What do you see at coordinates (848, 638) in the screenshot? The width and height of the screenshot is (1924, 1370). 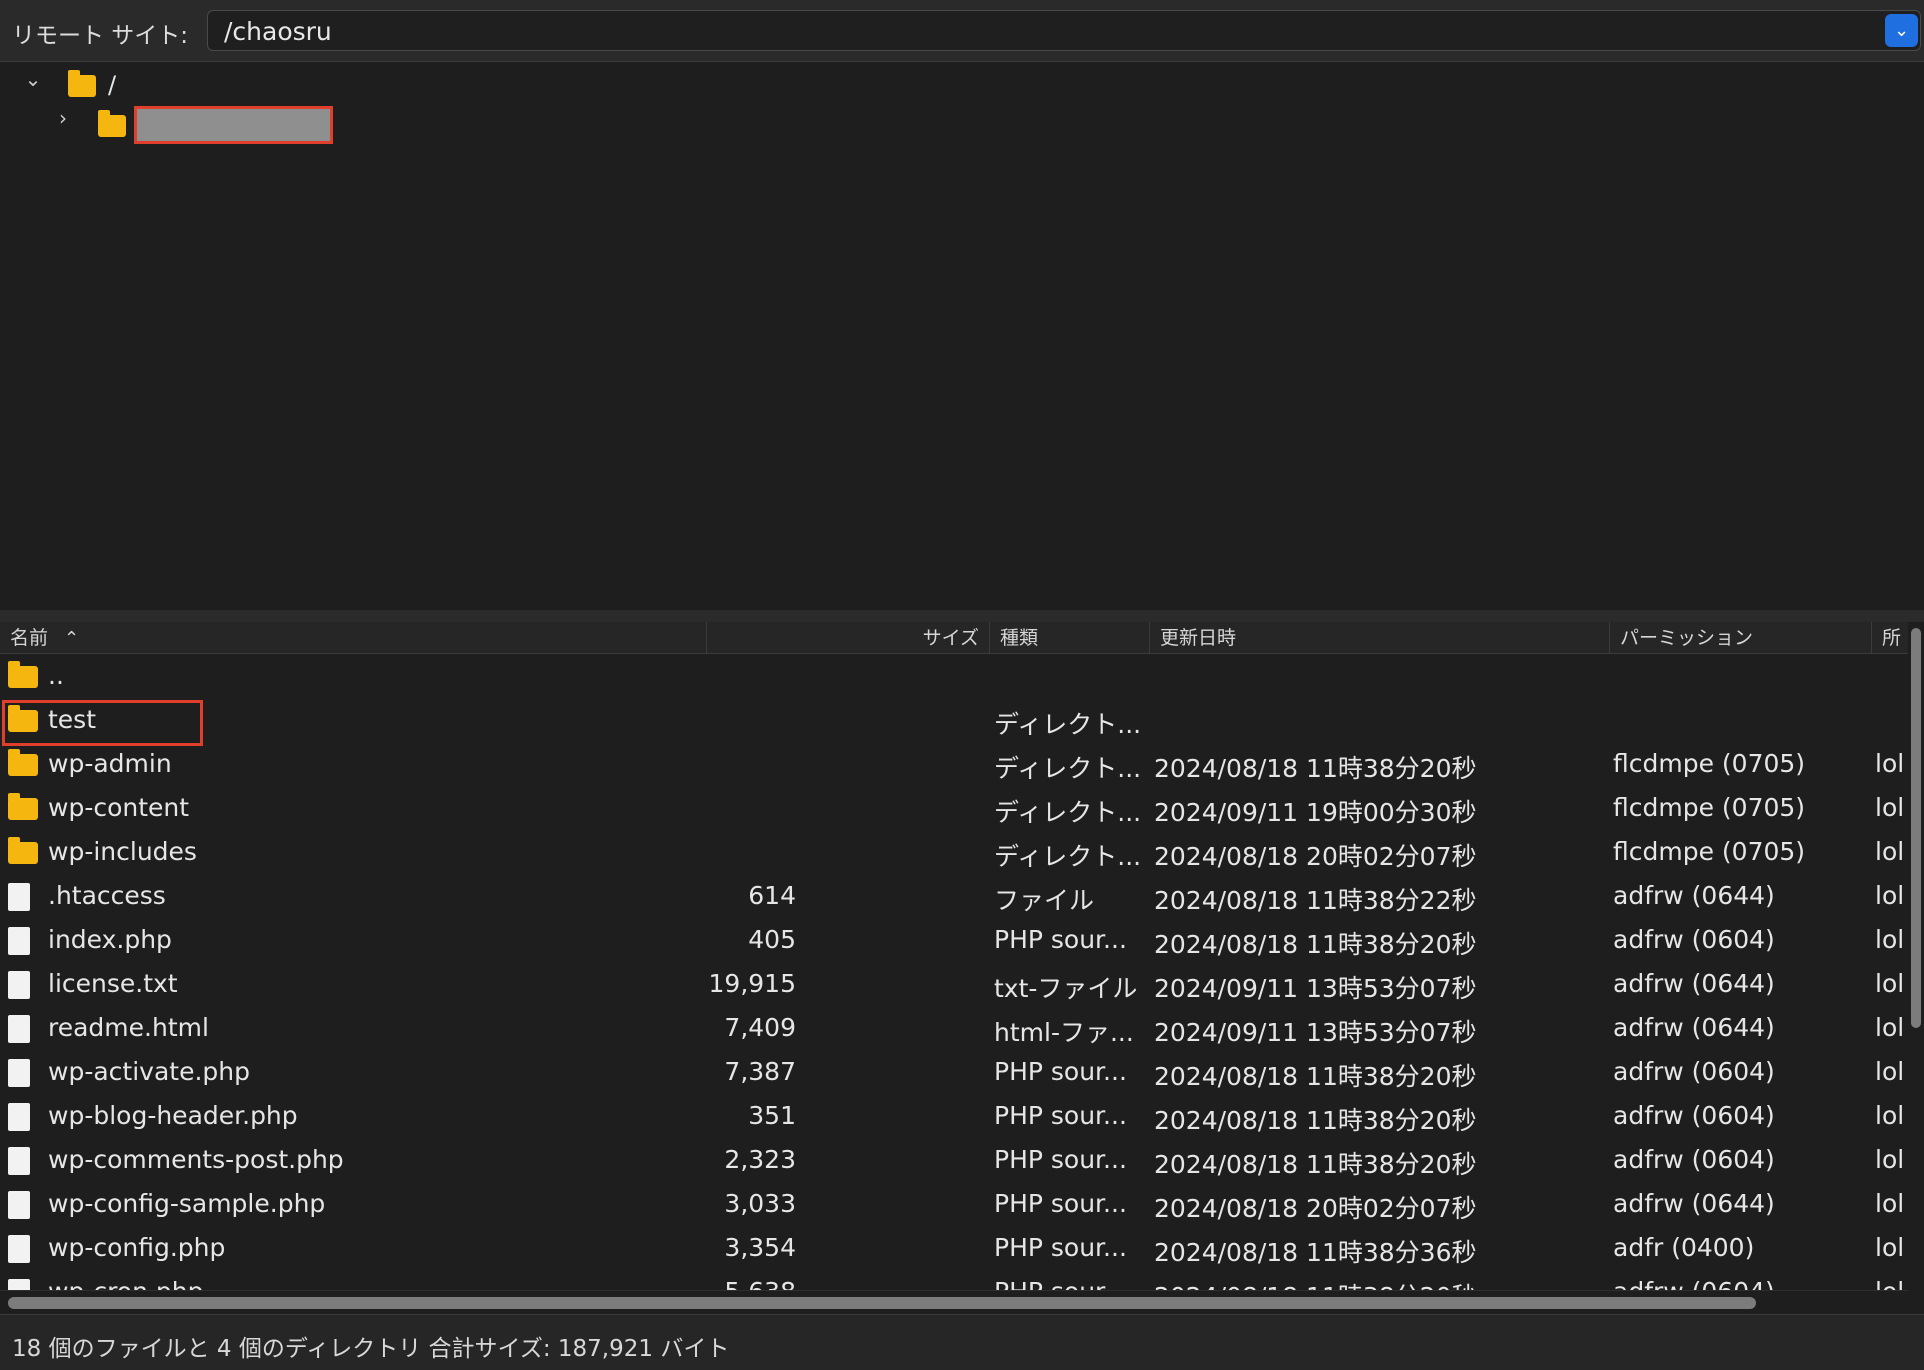 I see `column-header-size: サイズ` at bounding box center [848, 638].